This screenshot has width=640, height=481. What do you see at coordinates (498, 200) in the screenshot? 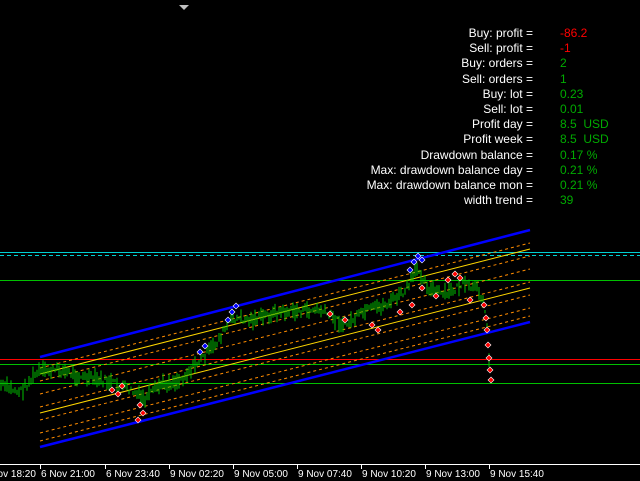
I see `stat-label: width trend =` at bounding box center [498, 200].